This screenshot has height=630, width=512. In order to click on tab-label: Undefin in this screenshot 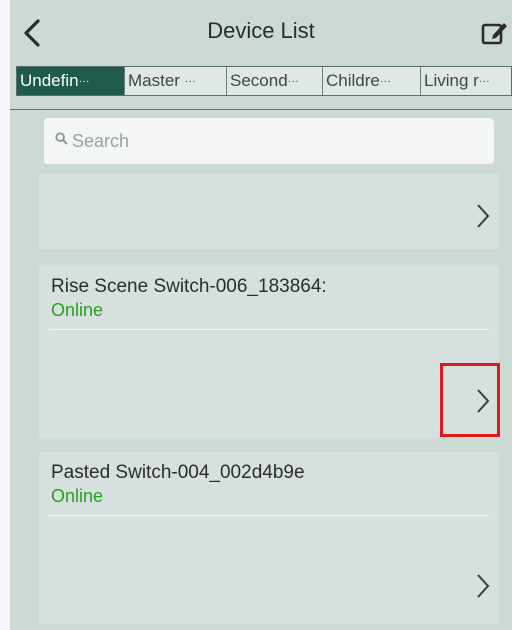, I will do `click(49, 80)`.